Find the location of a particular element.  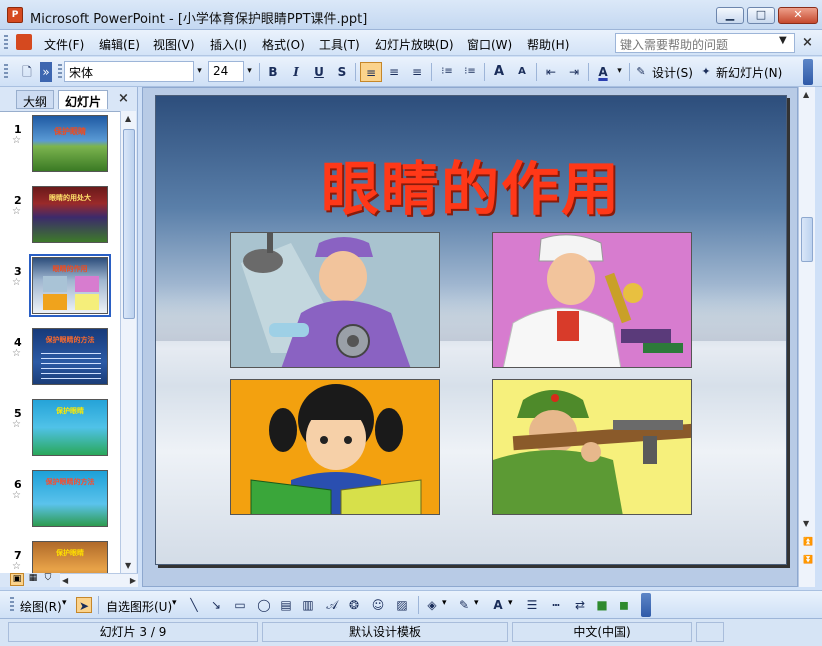

shadow-style-icon: ■ is located at coordinates (602, 605).